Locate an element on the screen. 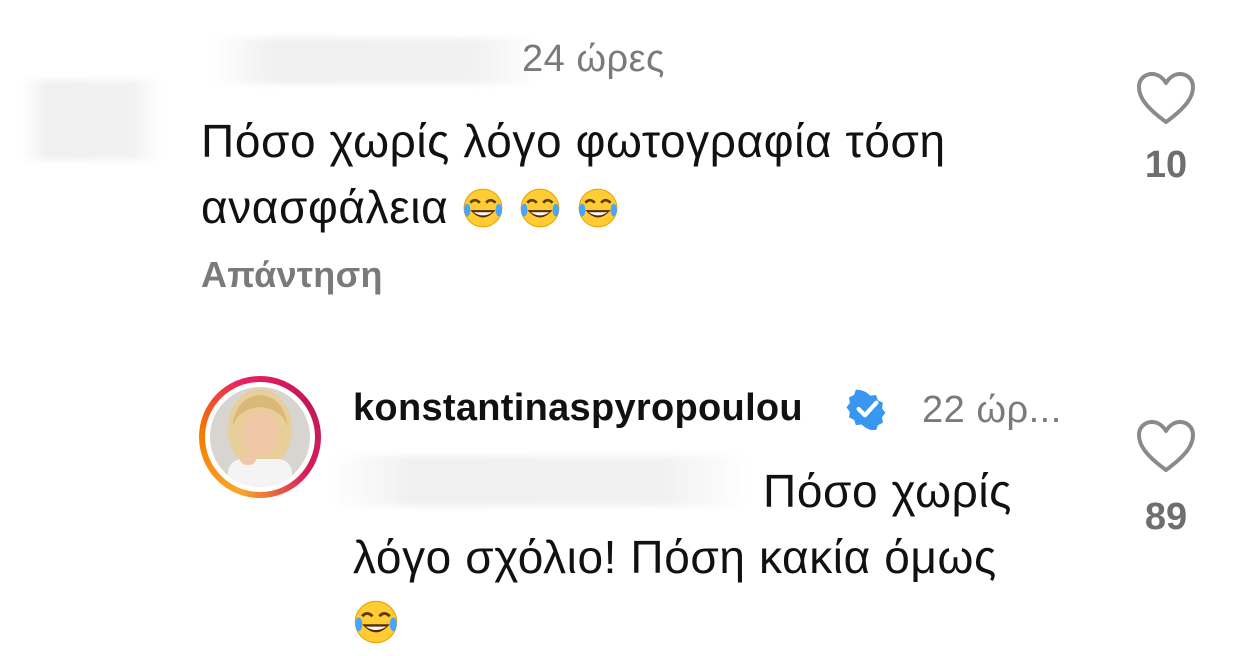 This screenshot has height=656, width=1260. avatar-photo is located at coordinates (260, 437).